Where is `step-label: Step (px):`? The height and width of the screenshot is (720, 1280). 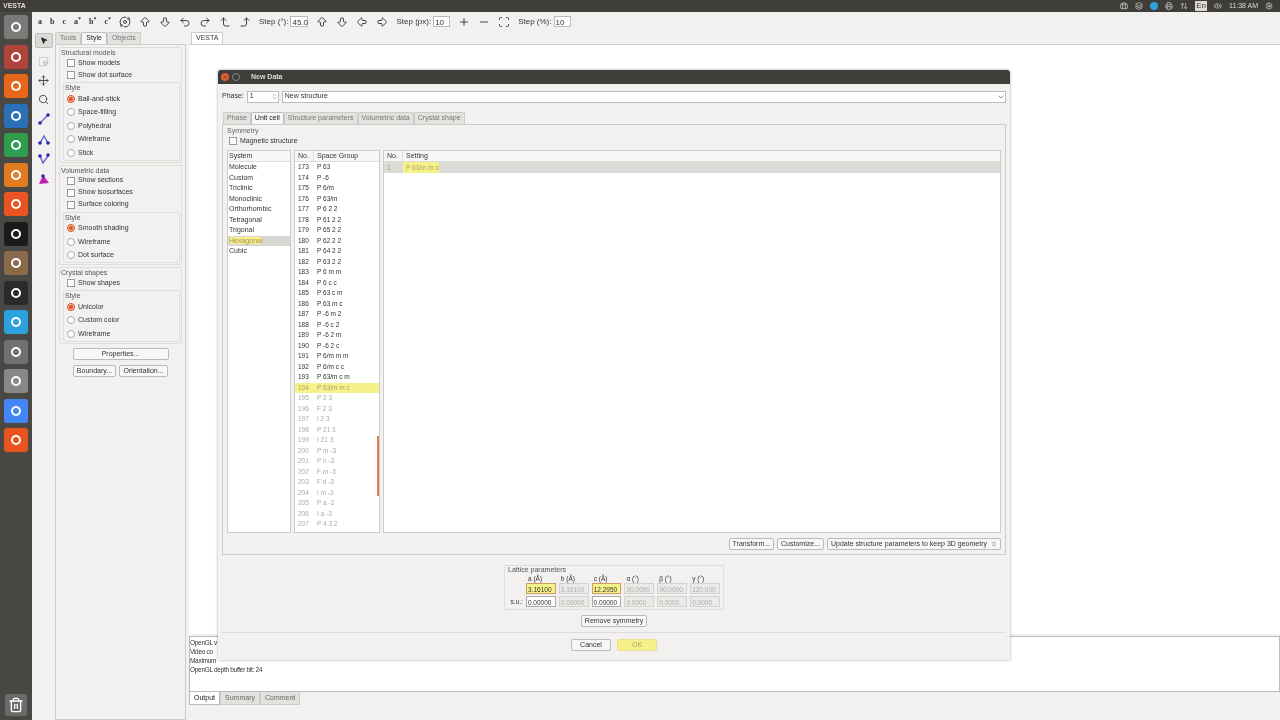 step-label: Step (px): is located at coordinates (414, 21).